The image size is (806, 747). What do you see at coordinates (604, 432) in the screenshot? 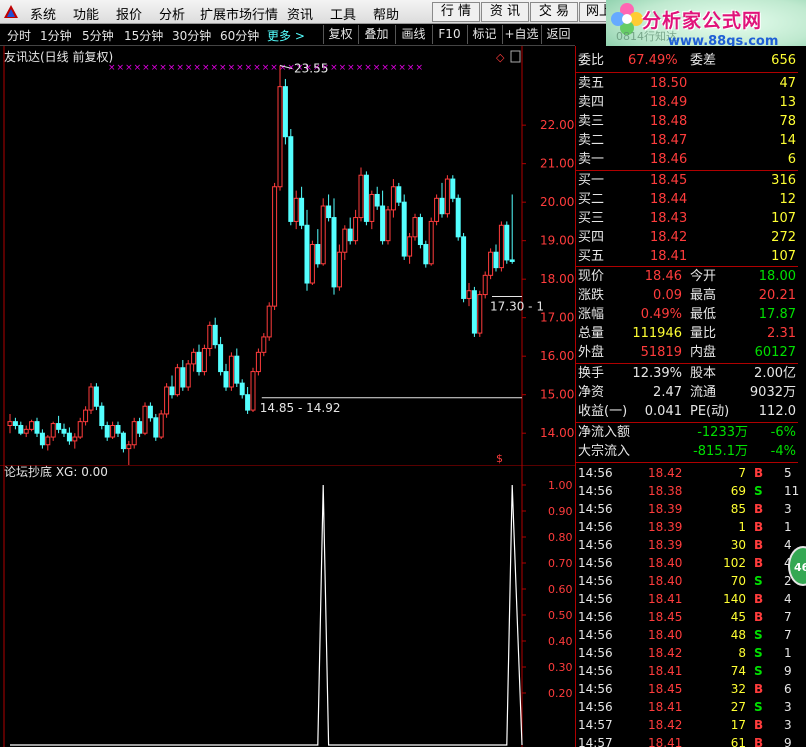
I see `flow-label: 净流入额` at bounding box center [604, 432].